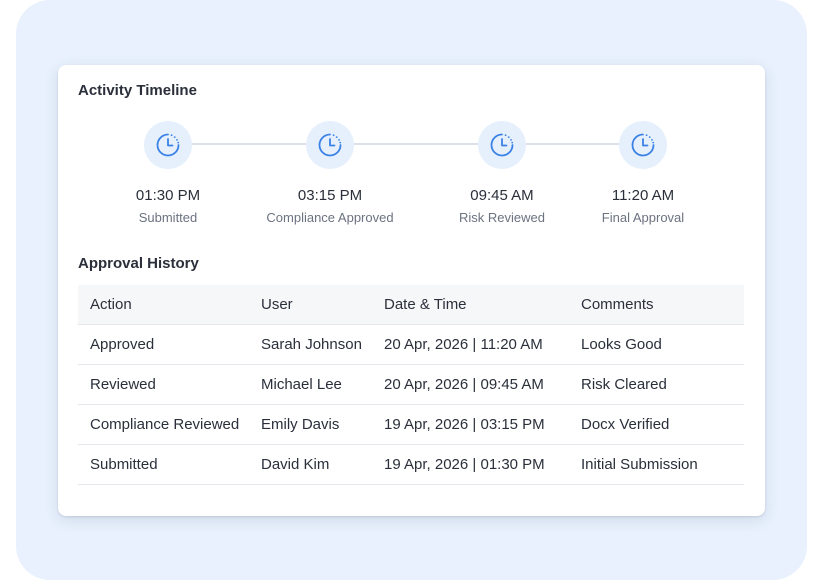 The width and height of the screenshot is (823, 583). What do you see at coordinates (301, 384) in the screenshot?
I see `cell-user: Michael Lee` at bounding box center [301, 384].